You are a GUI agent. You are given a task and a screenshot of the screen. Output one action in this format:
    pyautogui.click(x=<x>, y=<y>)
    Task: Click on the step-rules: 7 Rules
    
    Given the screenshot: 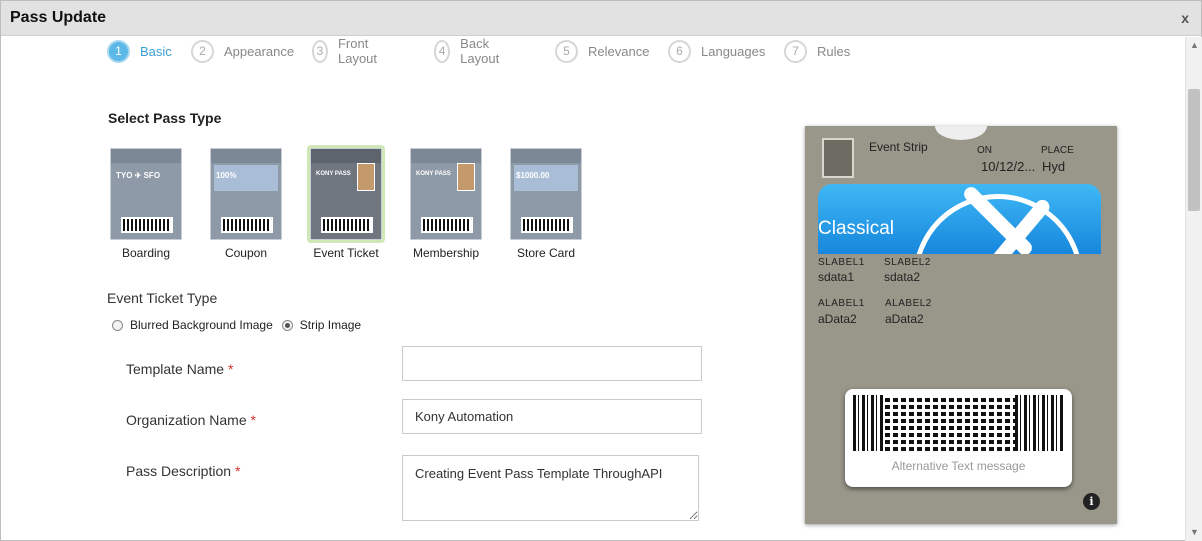 What is the action you would take?
    pyautogui.click(x=817, y=51)
    